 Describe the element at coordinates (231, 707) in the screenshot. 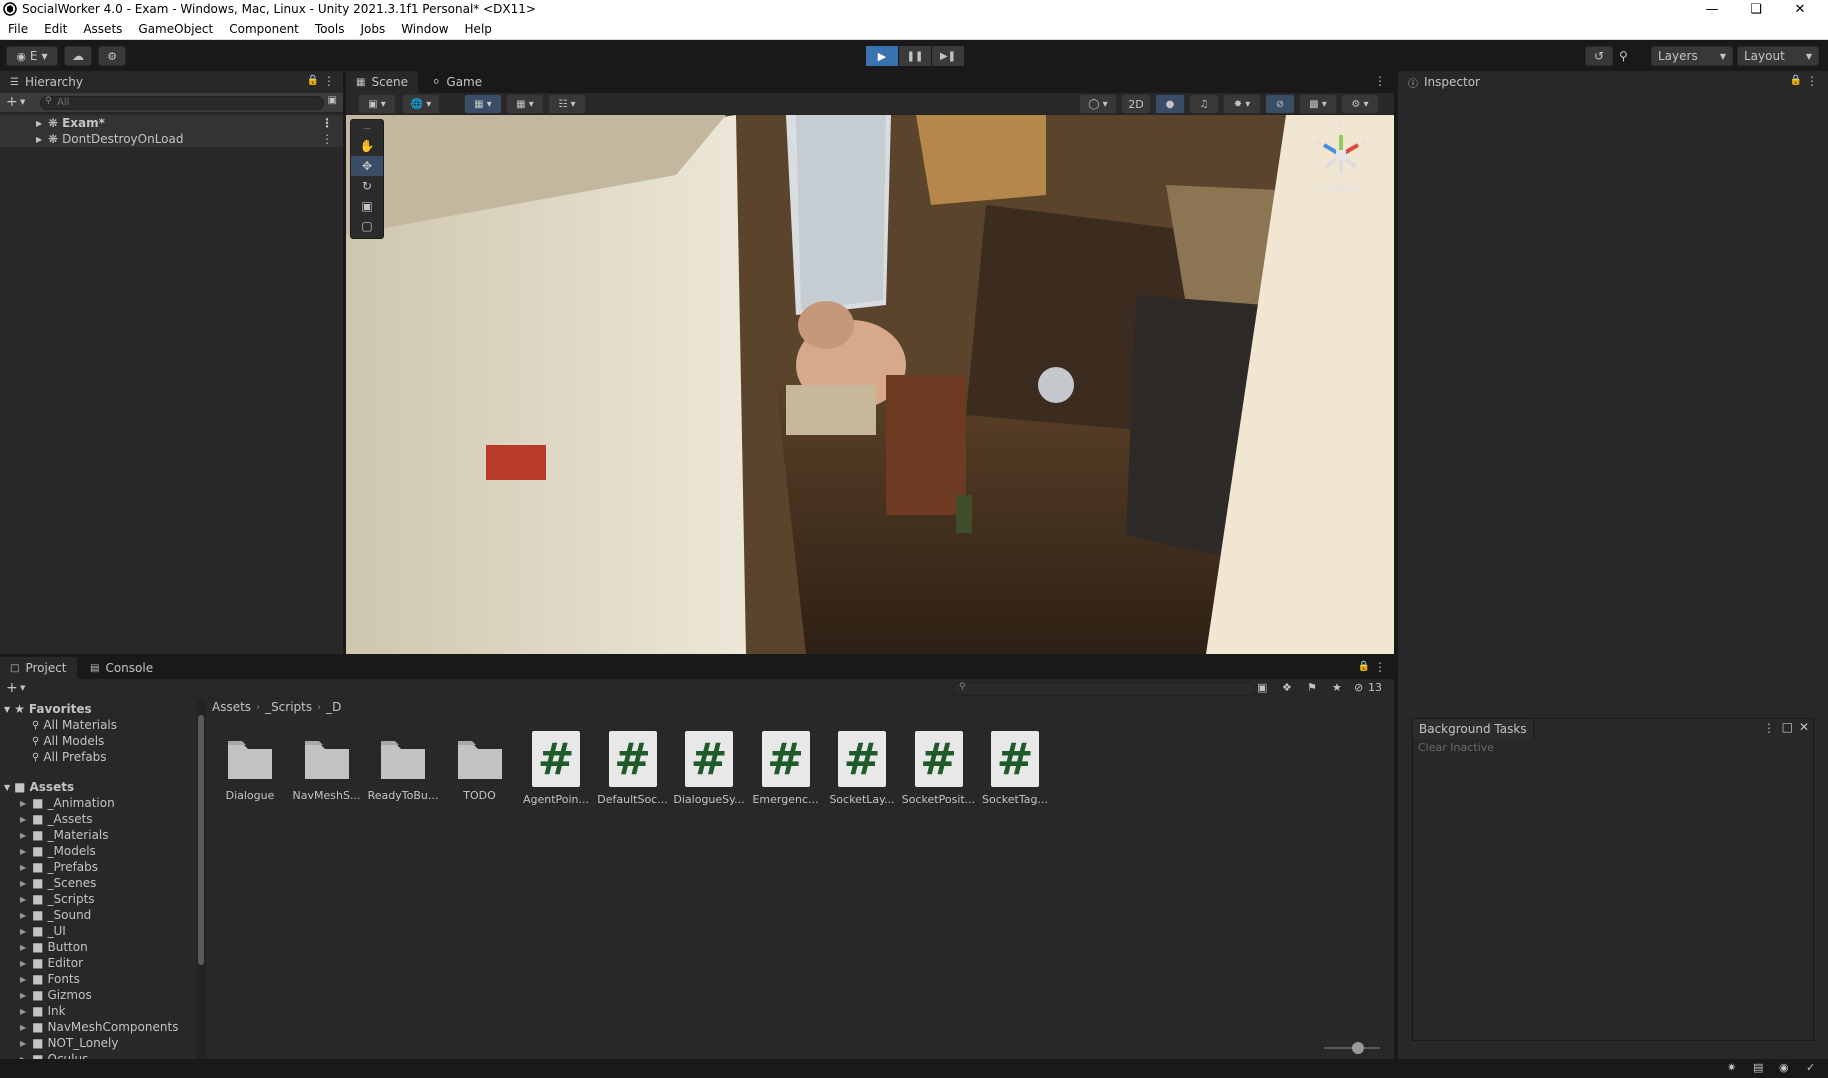

I see `breadcrumb-item: Assets` at that location.